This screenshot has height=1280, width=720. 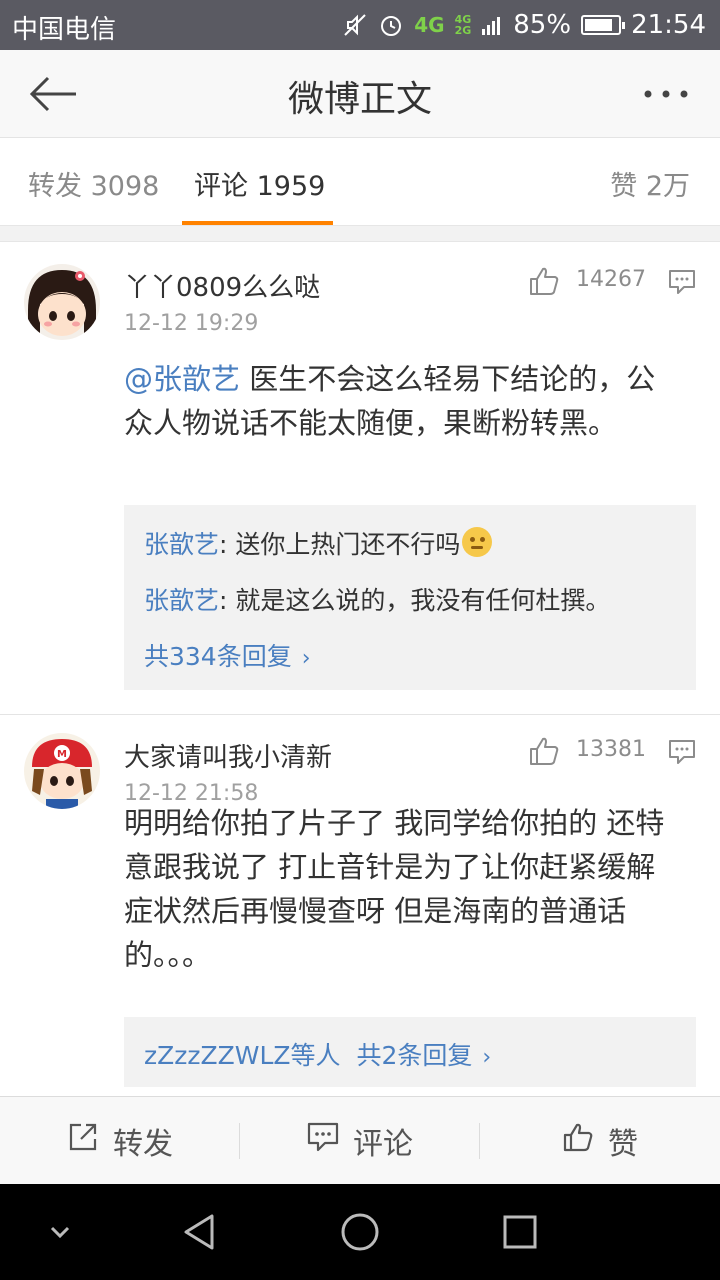 What do you see at coordinates (355, 25) in the screenshot?
I see `mute-icon` at bounding box center [355, 25].